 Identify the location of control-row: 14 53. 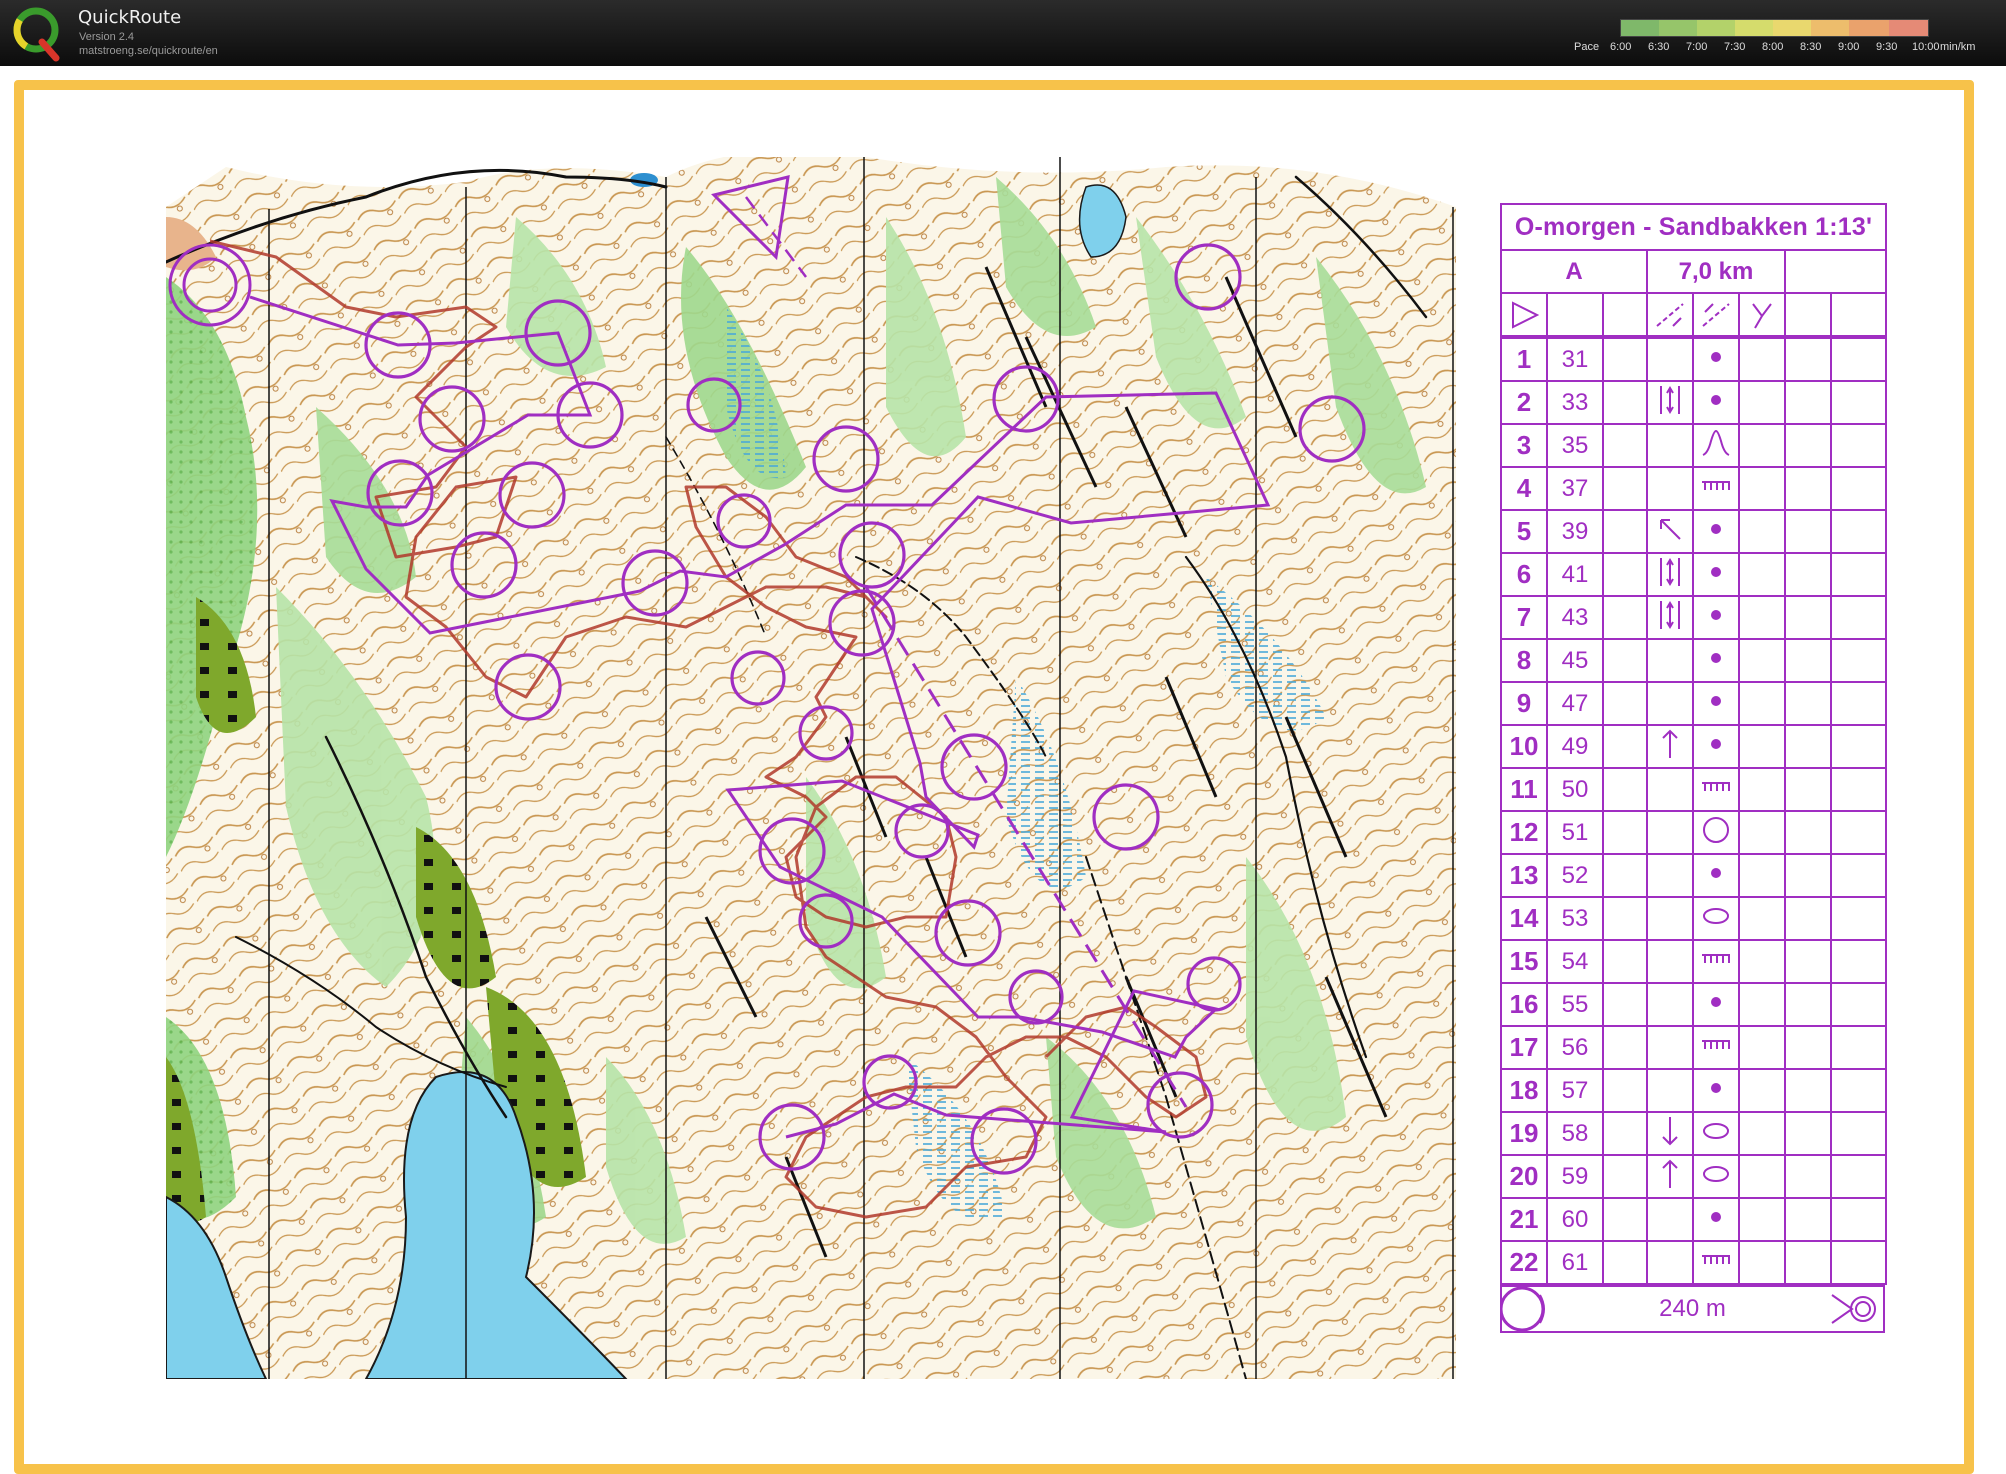
(1693, 918).